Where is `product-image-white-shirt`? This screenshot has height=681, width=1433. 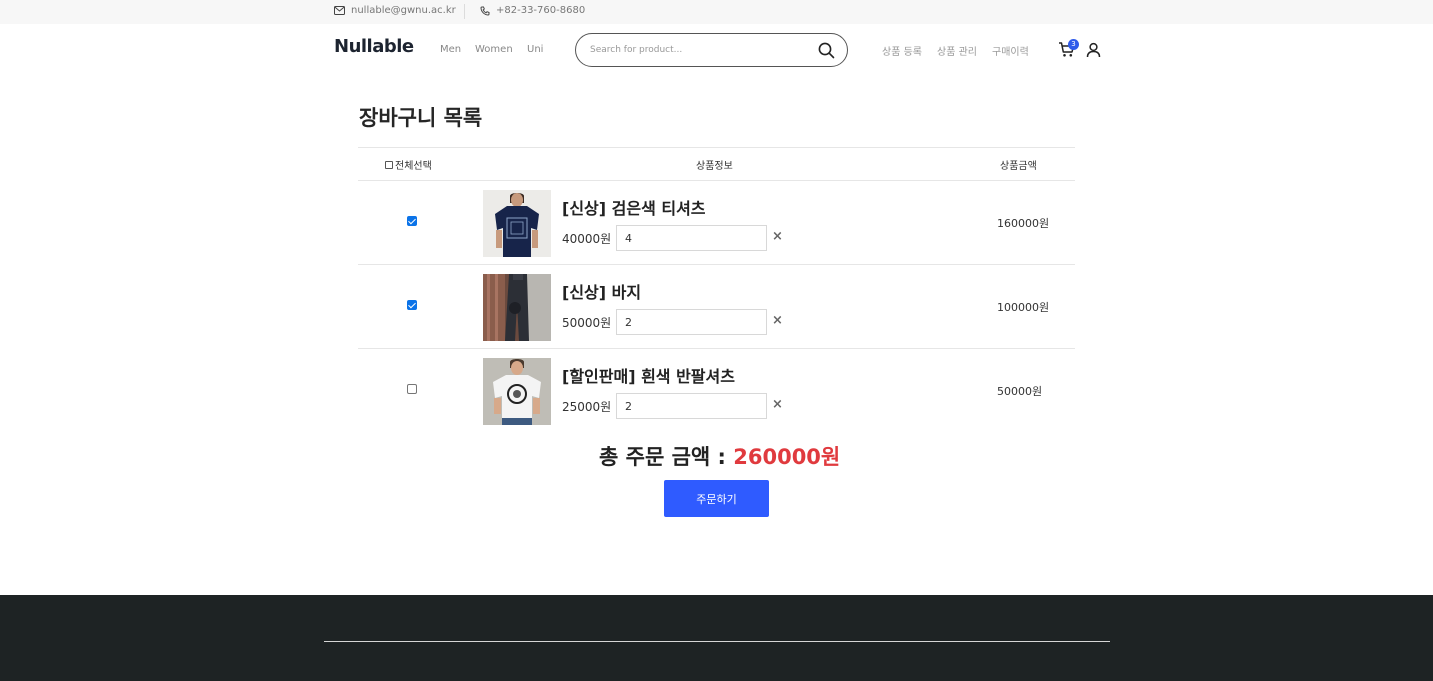 product-image-white-shirt is located at coordinates (517, 391).